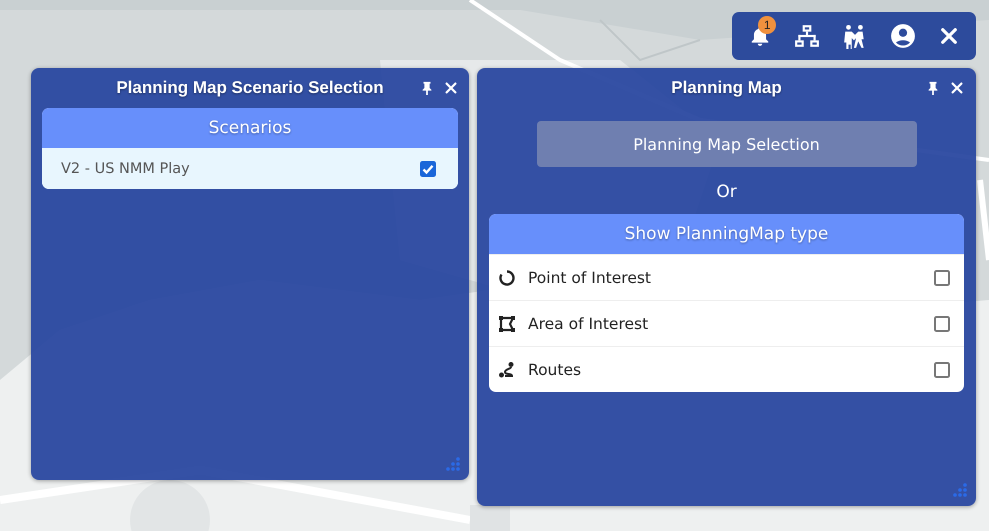 This screenshot has height=531, width=989. Describe the element at coordinates (726, 369) in the screenshot. I see `type-row: Routes` at that location.